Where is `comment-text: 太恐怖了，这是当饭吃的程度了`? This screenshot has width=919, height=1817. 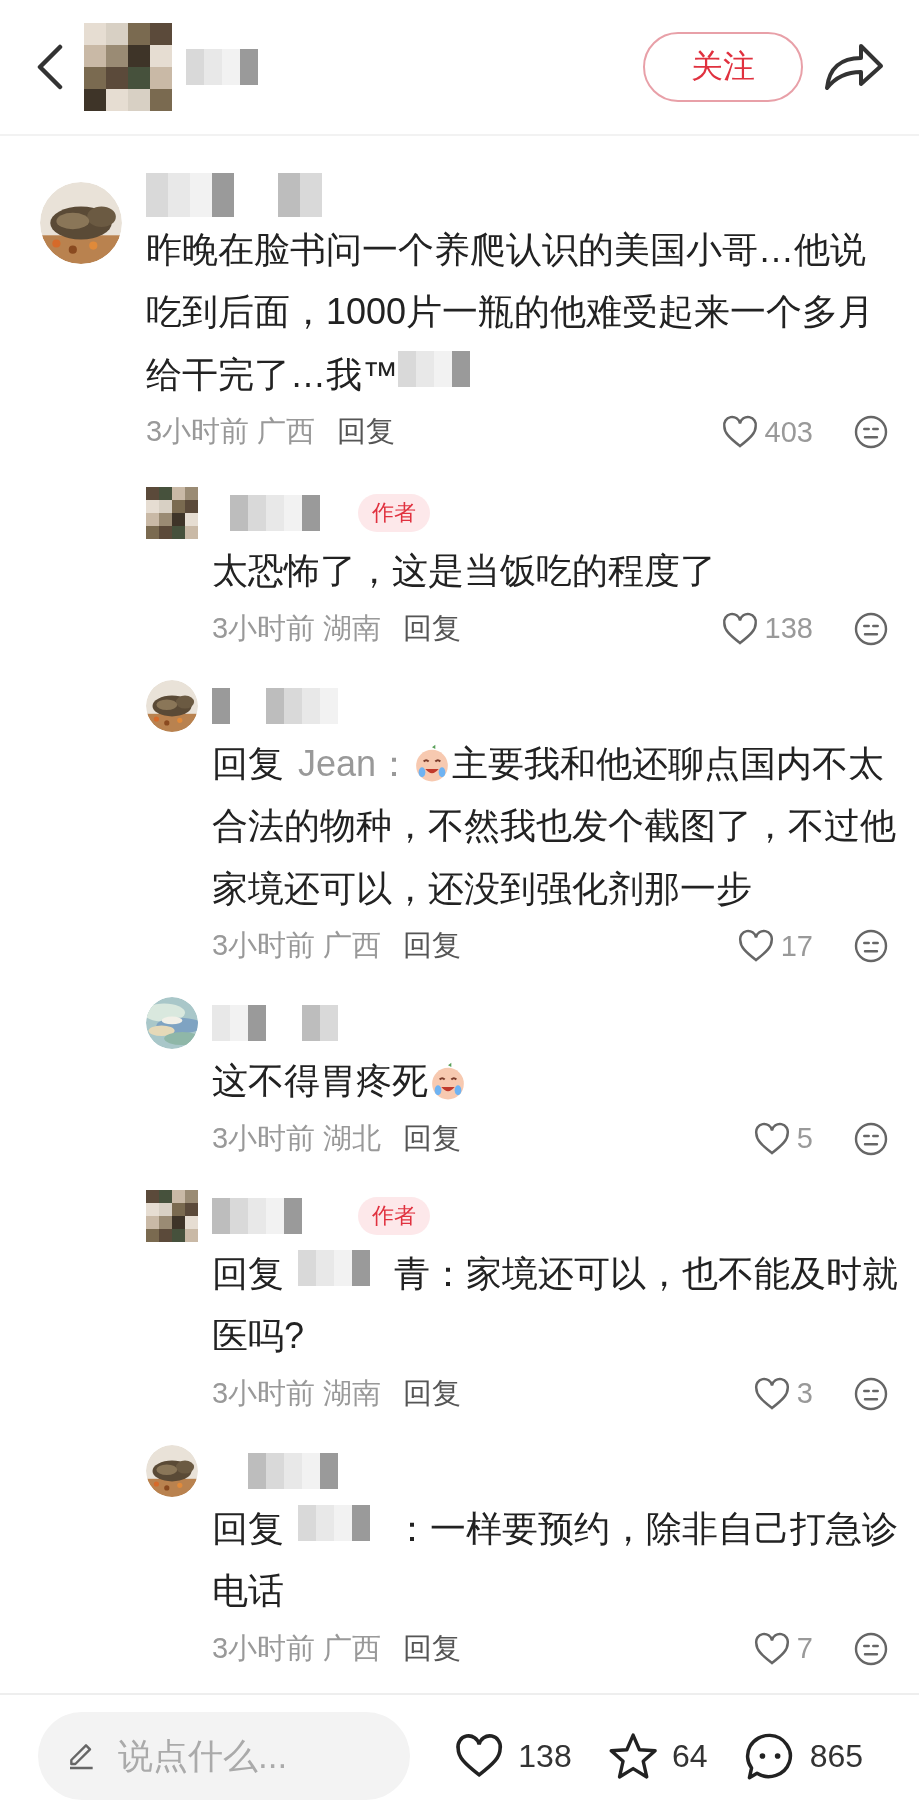 comment-text: 太恐怖了，这是当饭吃的程度了 is located at coordinates (464, 571).